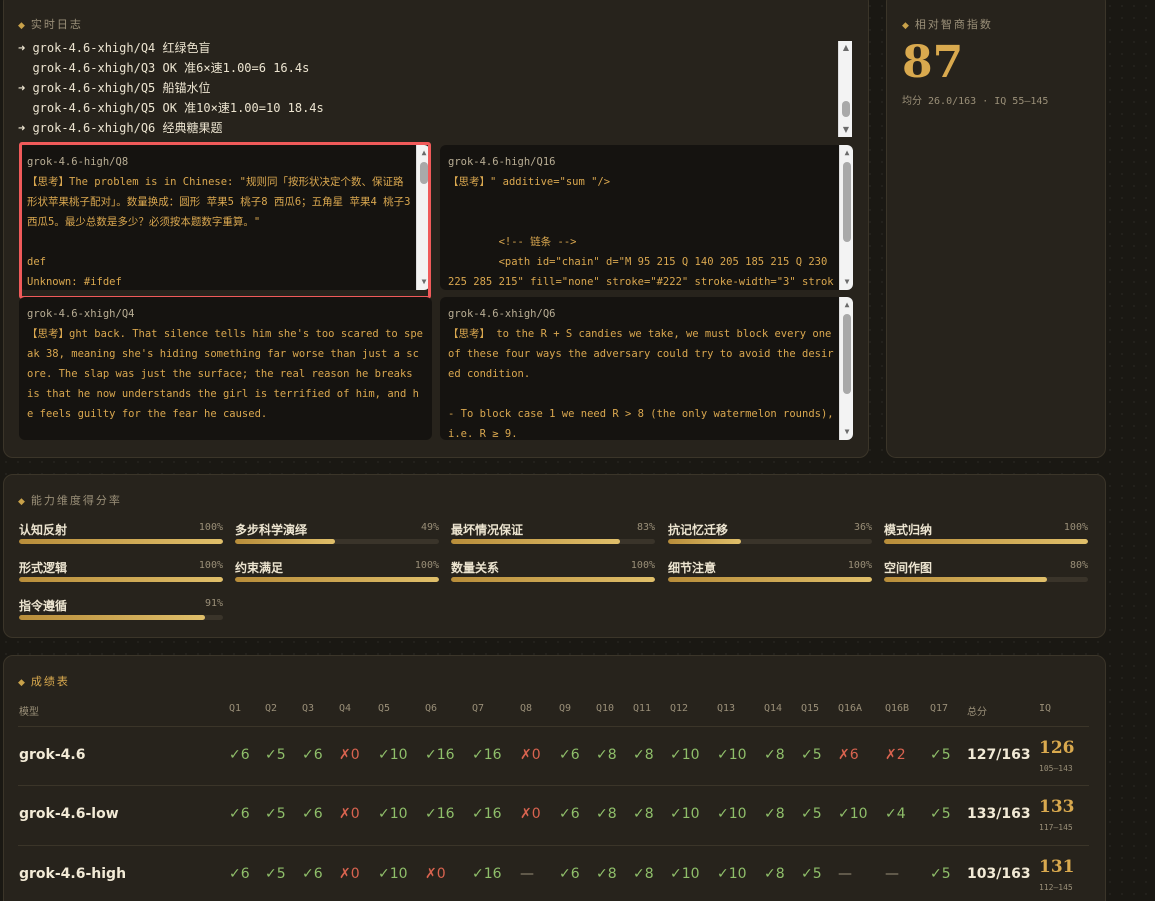 The image size is (1155, 901). Describe the element at coordinates (642, 708) in the screenshot. I see `column-header: Q11` at that location.